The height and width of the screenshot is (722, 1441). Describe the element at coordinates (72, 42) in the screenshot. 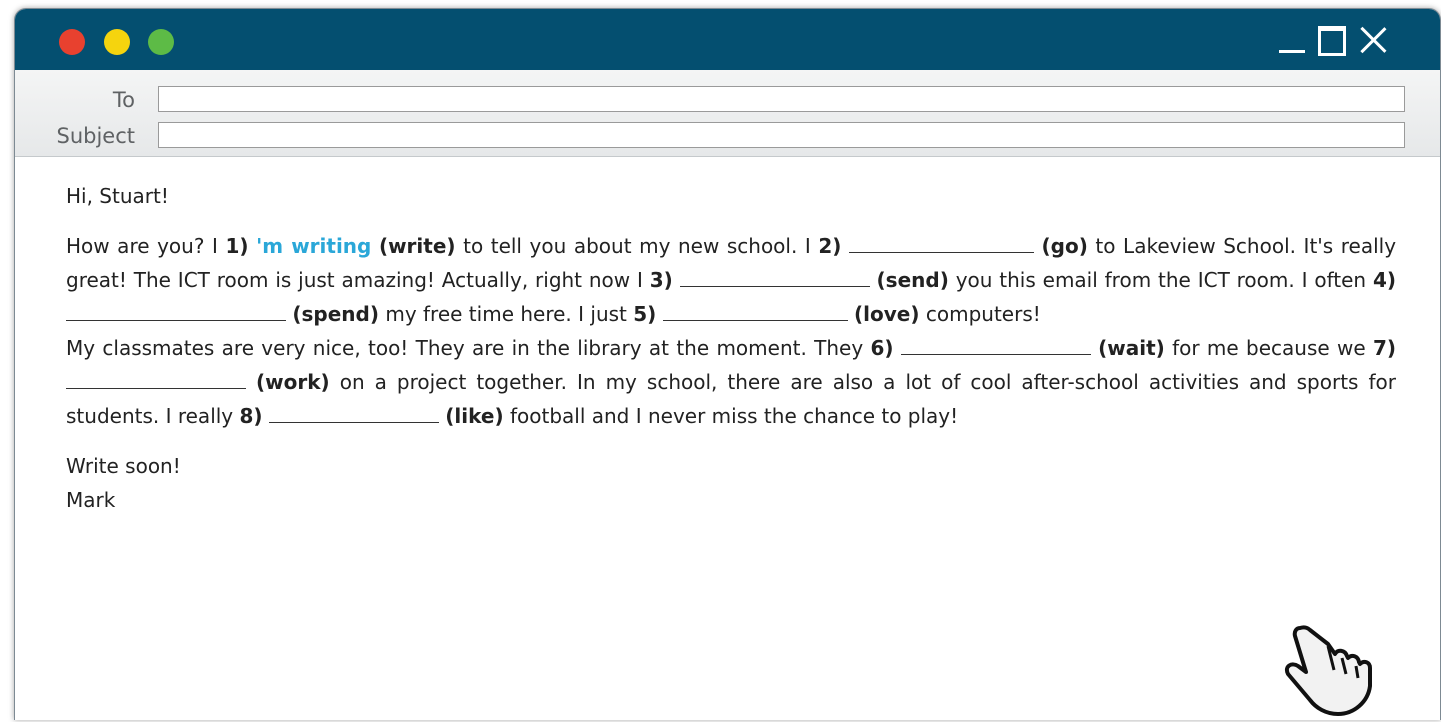

I see `close-dot-icon` at that location.